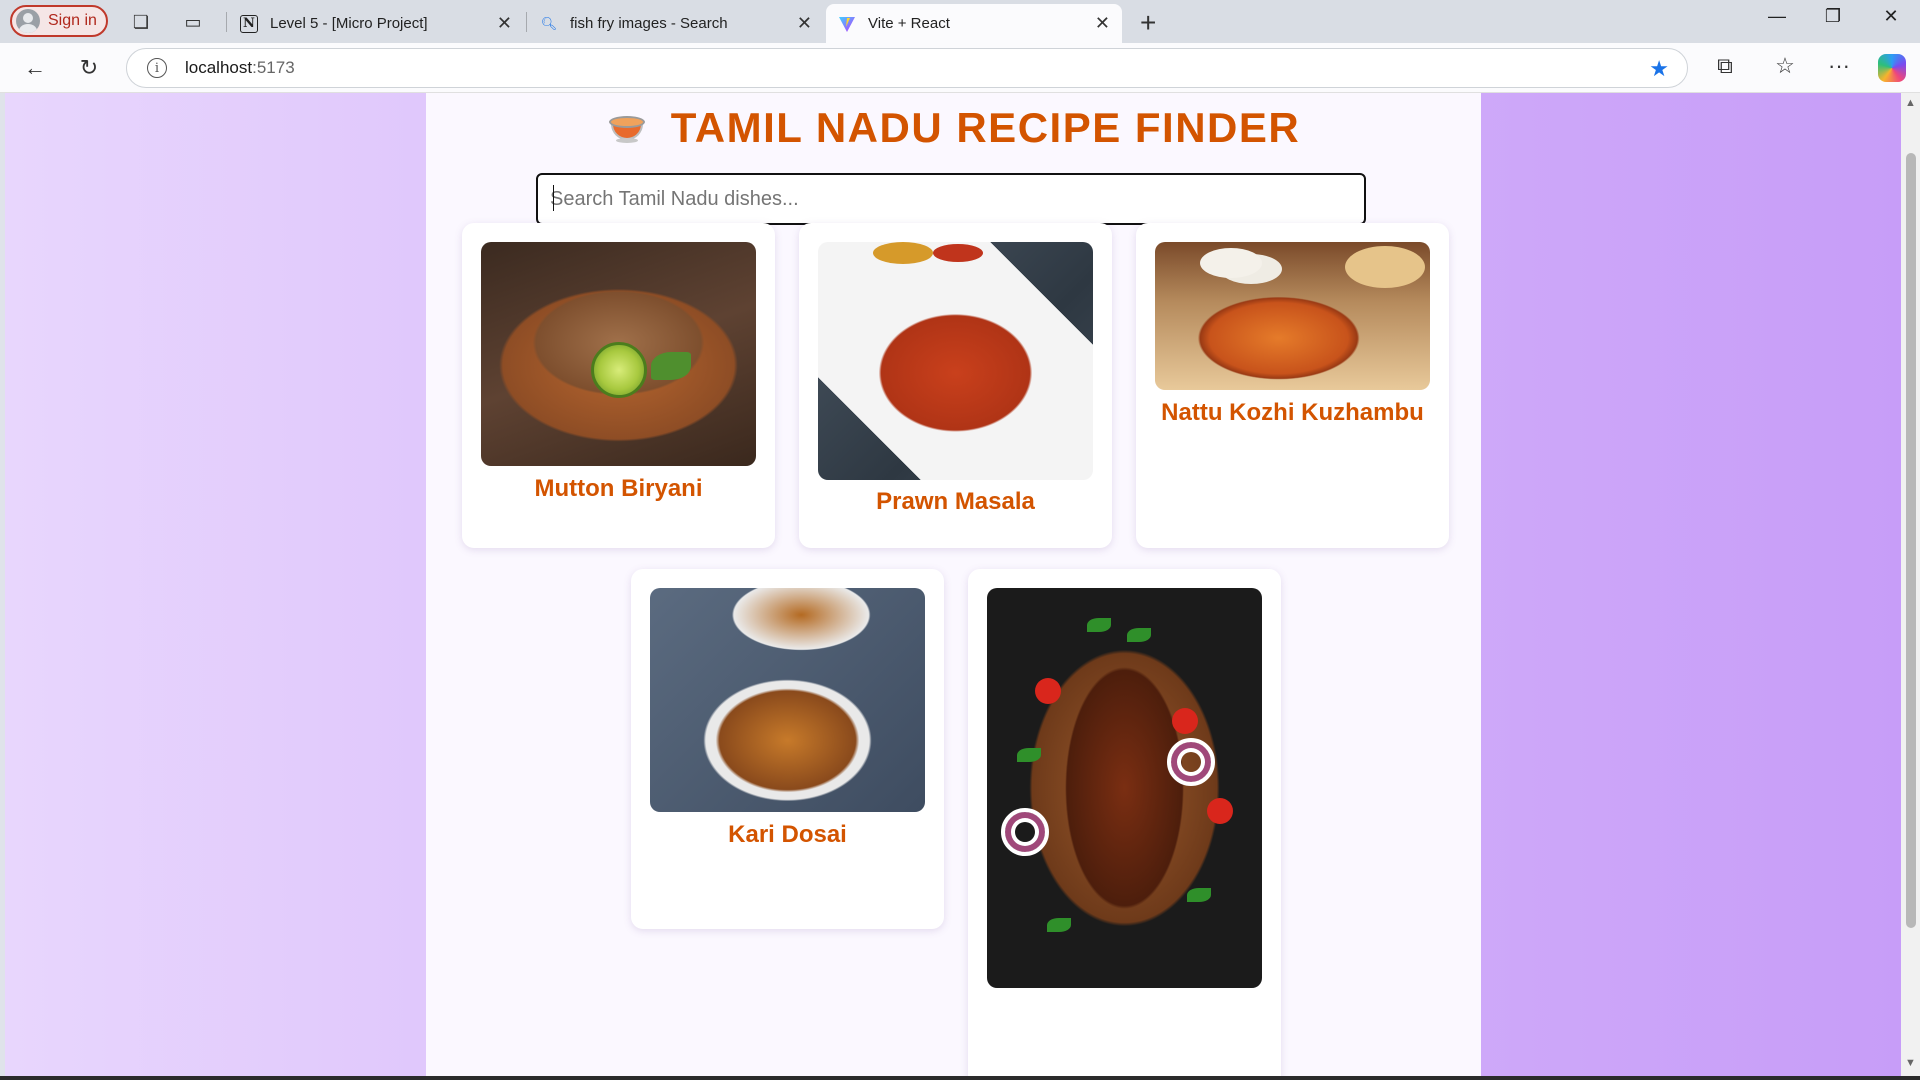 The height and width of the screenshot is (1080, 1920). Describe the element at coordinates (1785, 66) in the screenshot. I see `favorites-icon: ☆` at that location.